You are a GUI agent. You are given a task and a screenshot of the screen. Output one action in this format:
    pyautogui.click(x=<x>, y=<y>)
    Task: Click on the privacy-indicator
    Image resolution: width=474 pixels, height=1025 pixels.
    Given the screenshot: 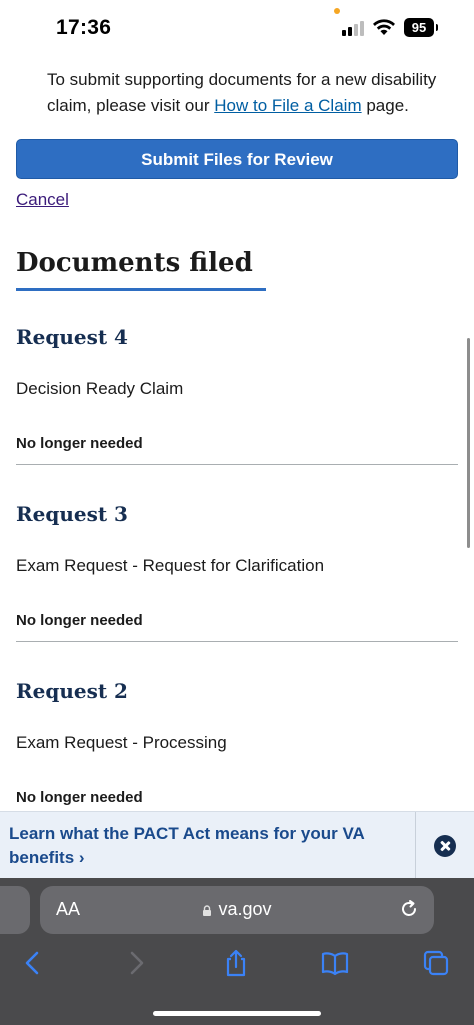 What is the action you would take?
    pyautogui.click(x=337, y=11)
    